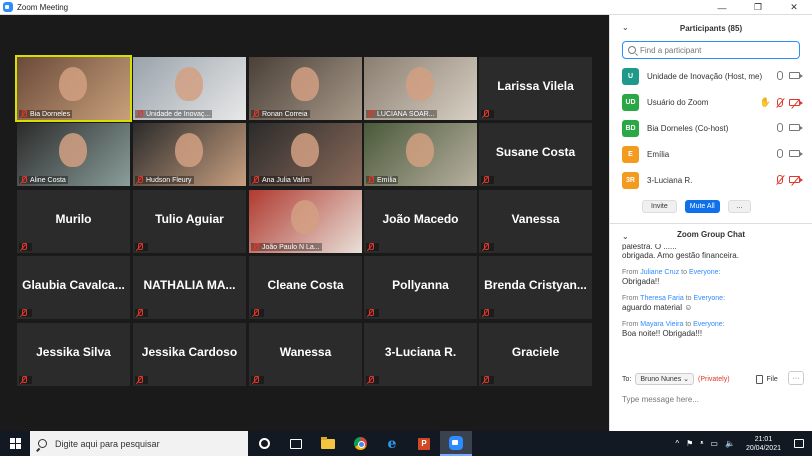 The width and height of the screenshot is (812, 456). Describe the element at coordinates (73, 150) in the screenshot. I see `participant-silhouette` at that location.